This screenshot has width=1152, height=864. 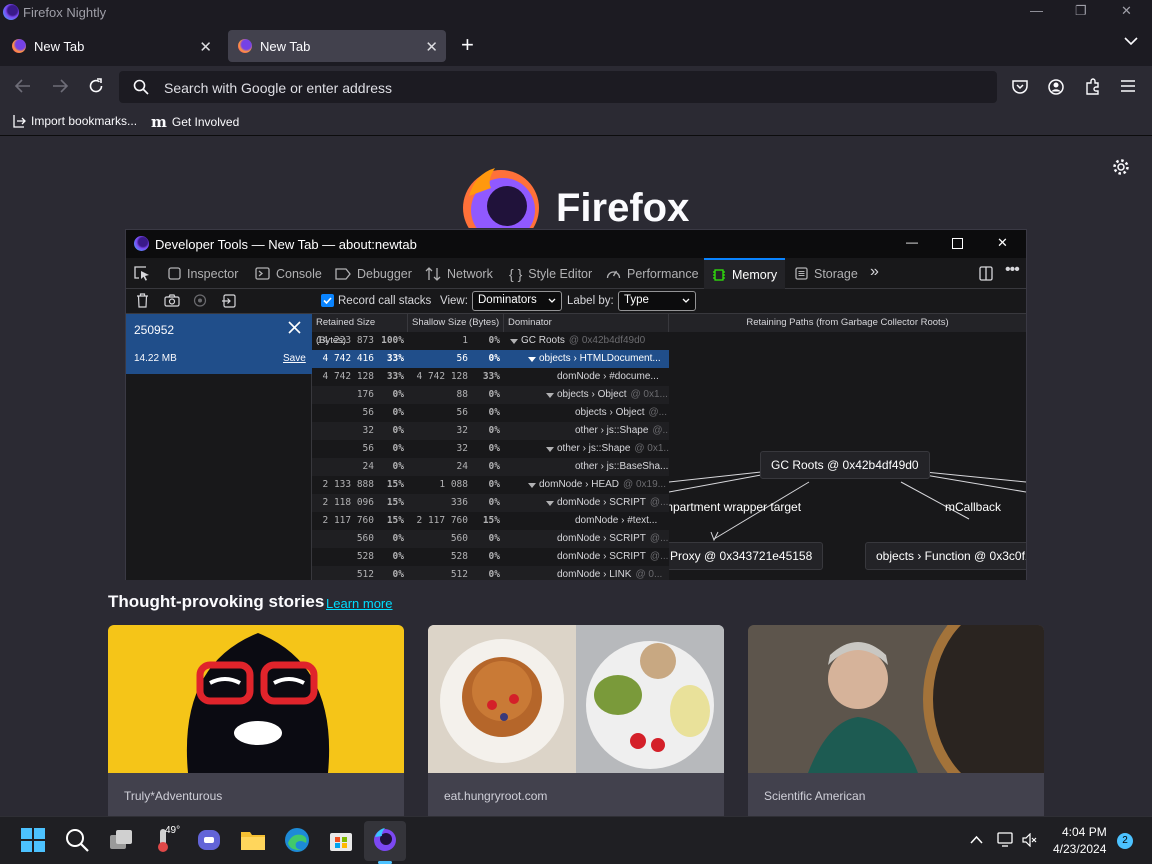 I want to click on restore-button: ❐, so click(x=1081, y=11).